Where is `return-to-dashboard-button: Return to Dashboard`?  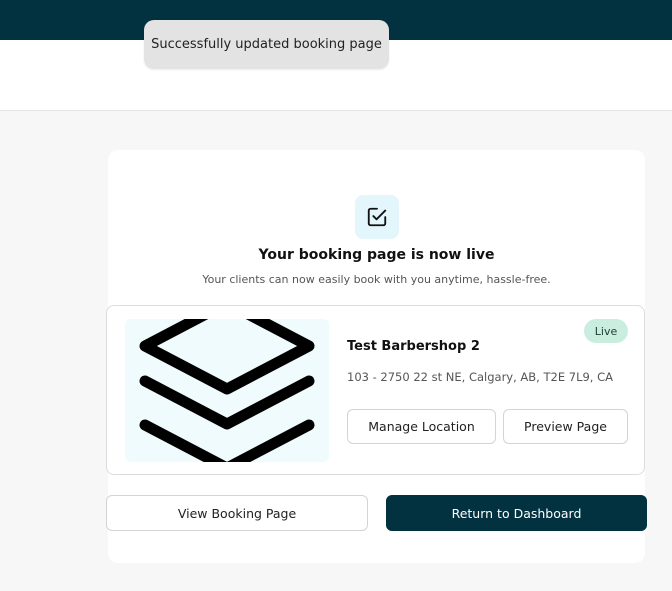
return-to-dashboard-button: Return to Dashboard is located at coordinates (516, 513).